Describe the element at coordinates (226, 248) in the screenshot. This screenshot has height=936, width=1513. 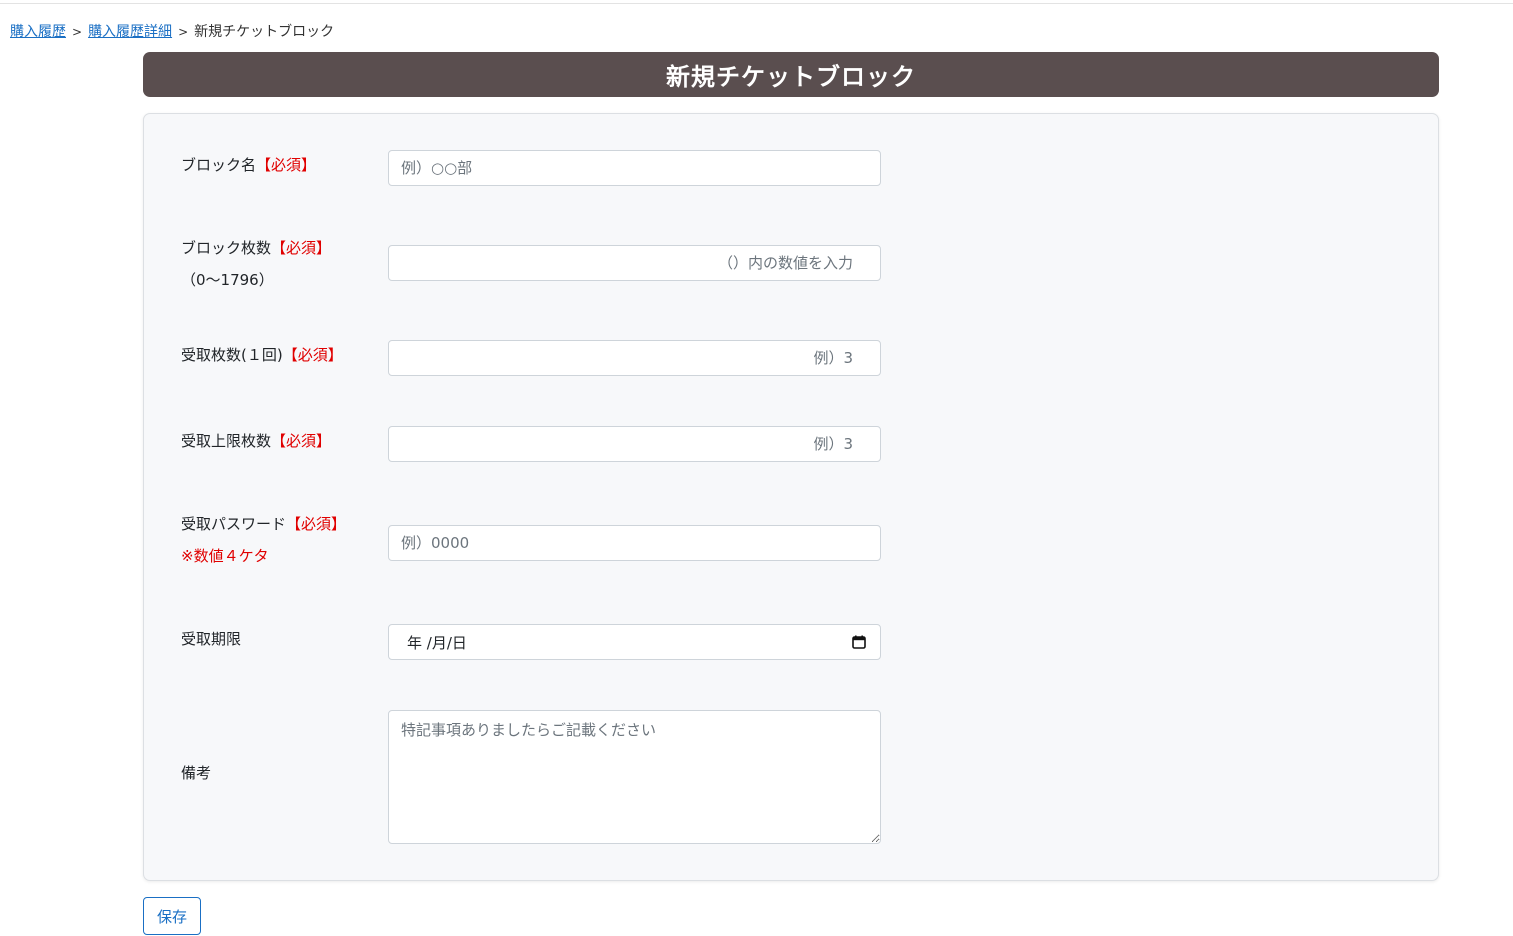
I see `block-count-label-text: ブロック枚数` at that location.